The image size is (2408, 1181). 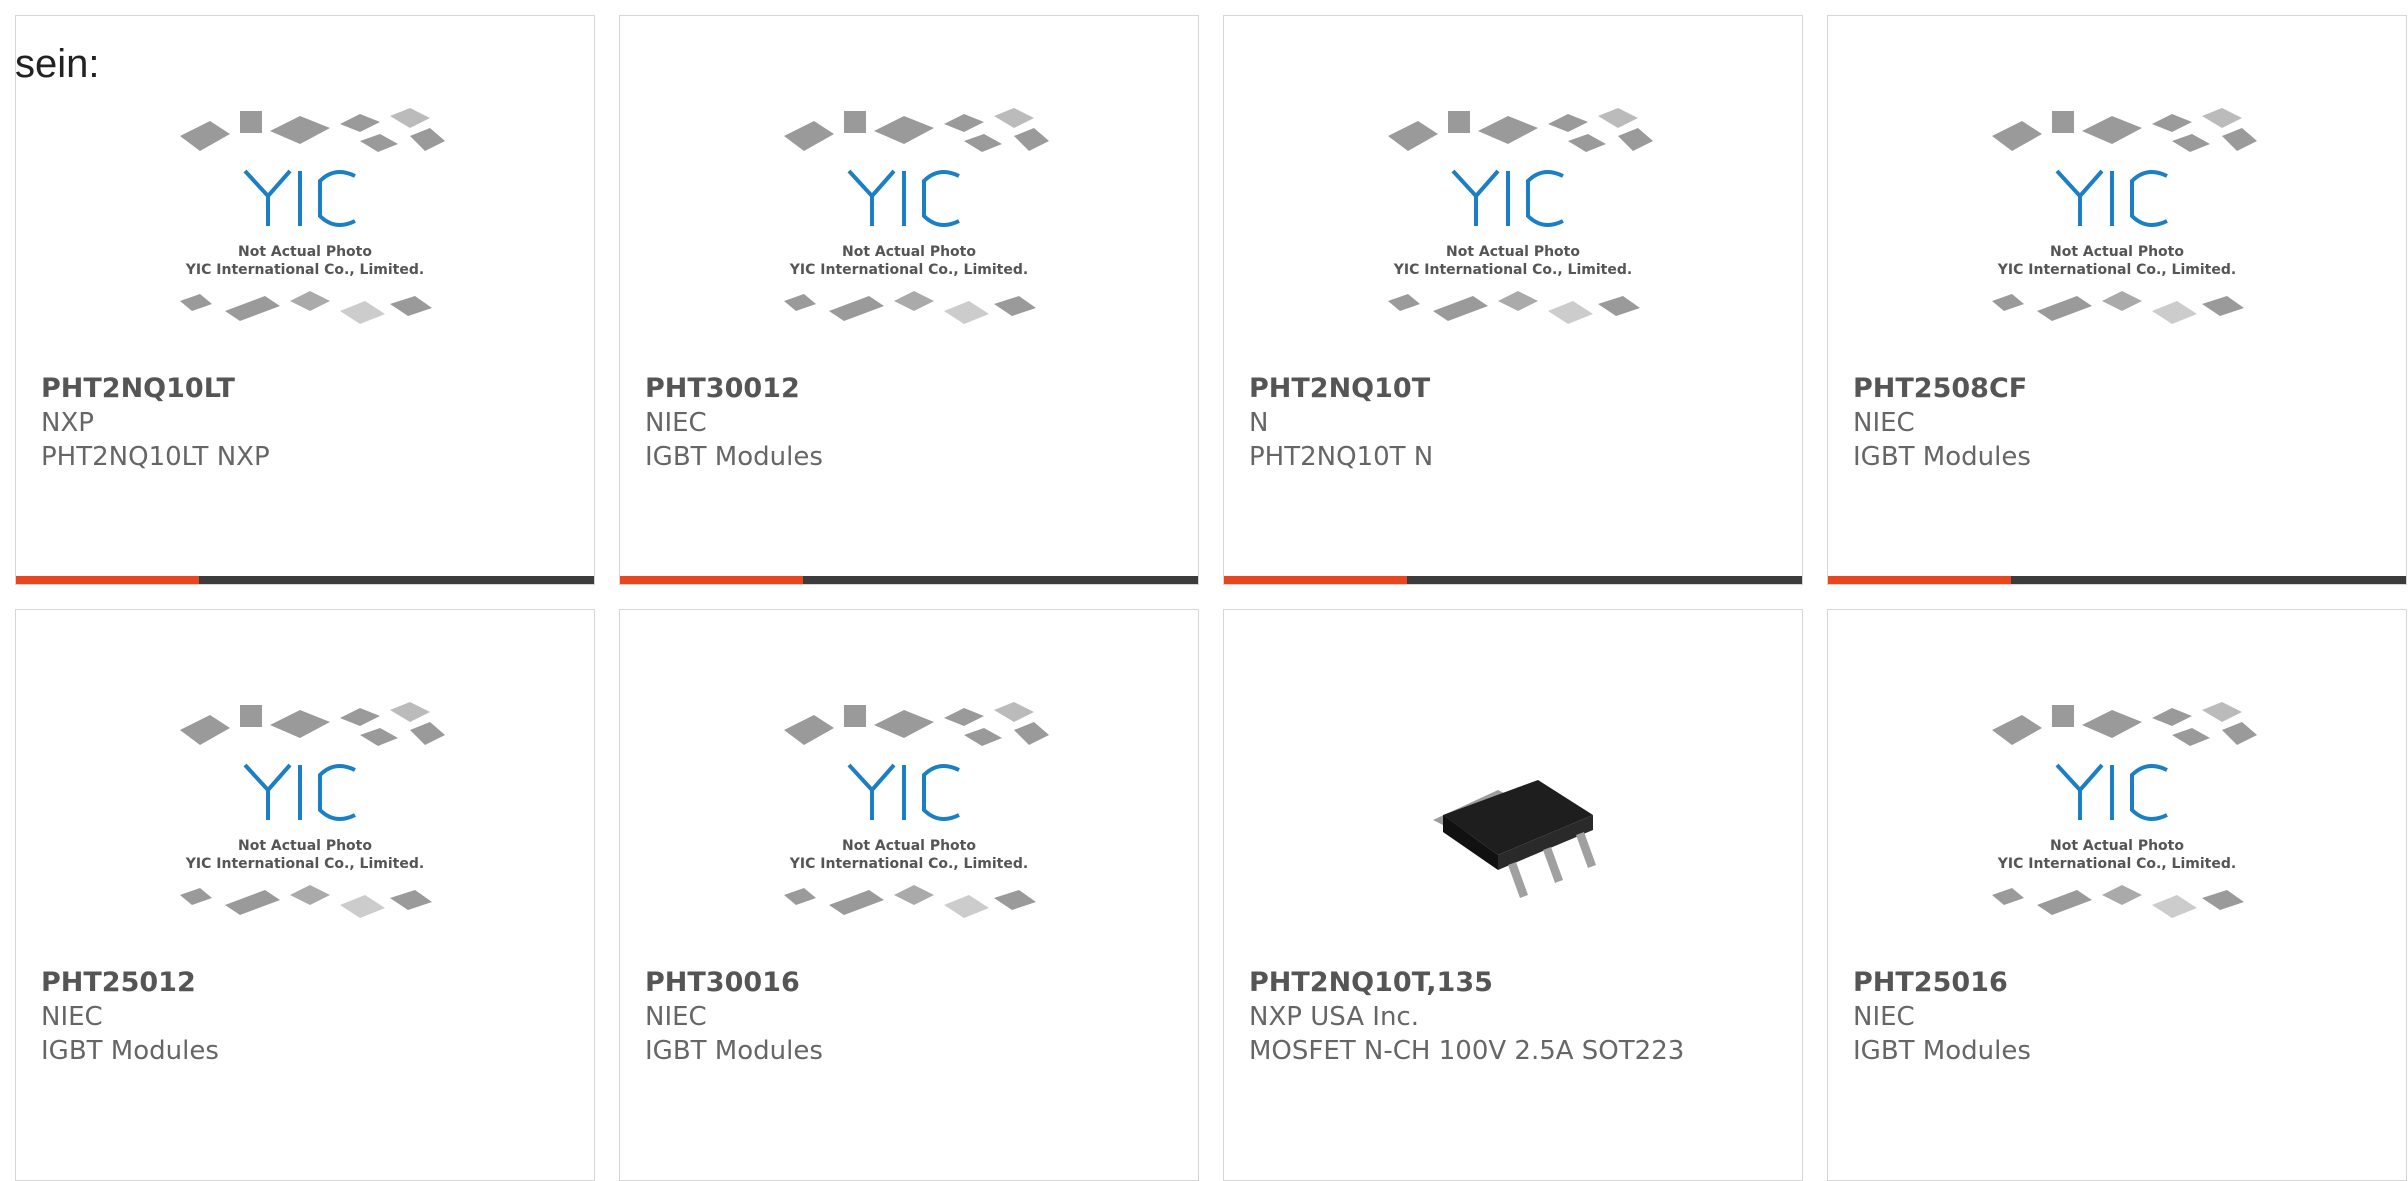 What do you see at coordinates (57, 64) in the screenshot?
I see `lead-text: sein:` at bounding box center [57, 64].